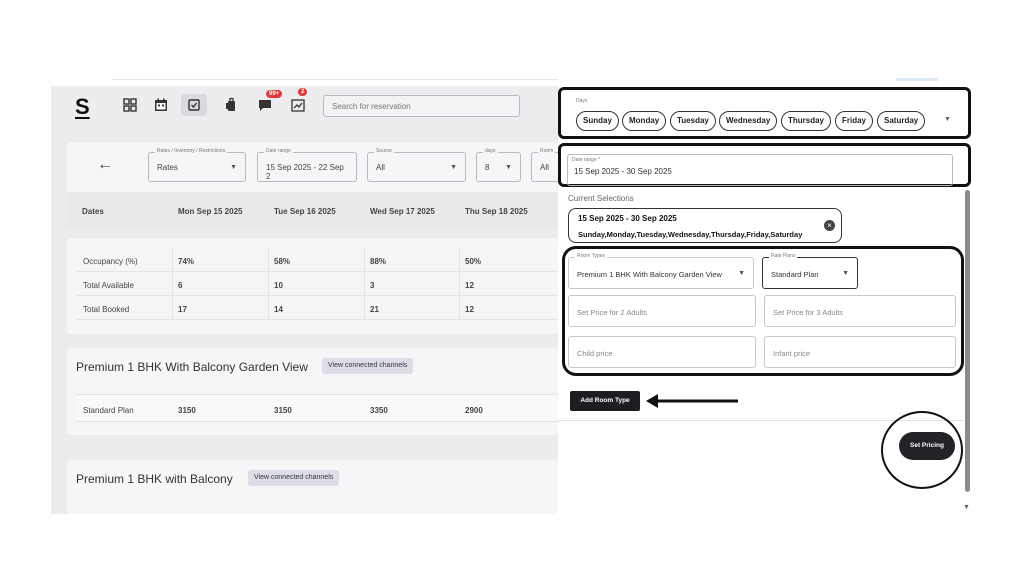 The image size is (1024, 576). I want to click on scroll-down-icon: ▼, so click(966, 507).